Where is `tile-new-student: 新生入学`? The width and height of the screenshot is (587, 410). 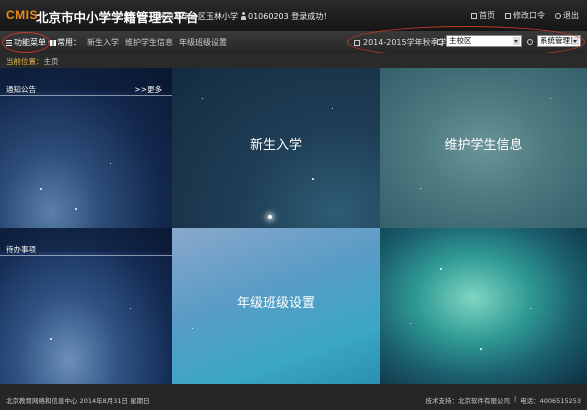 tile-new-student: 新生入学 is located at coordinates (276, 148).